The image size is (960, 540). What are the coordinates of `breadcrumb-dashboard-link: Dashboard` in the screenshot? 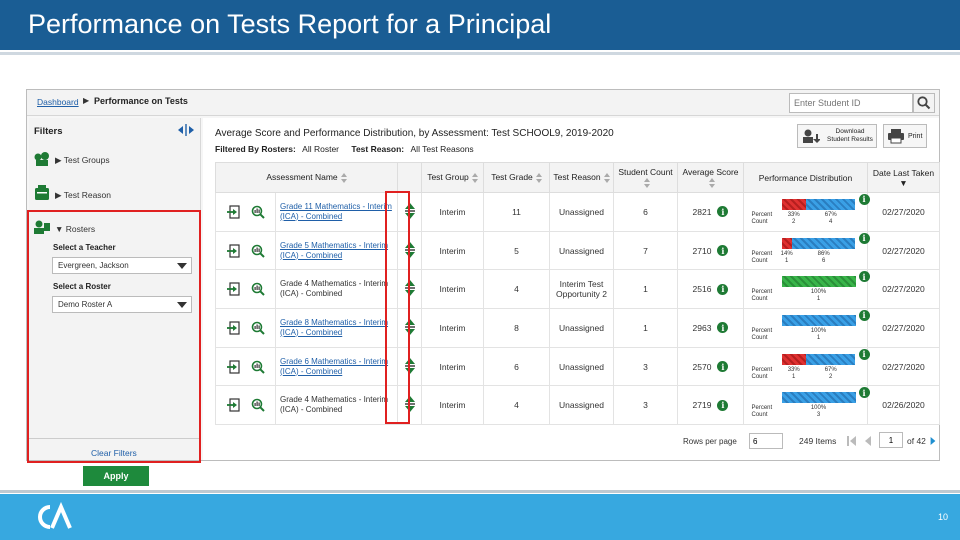 It's located at (58, 102).